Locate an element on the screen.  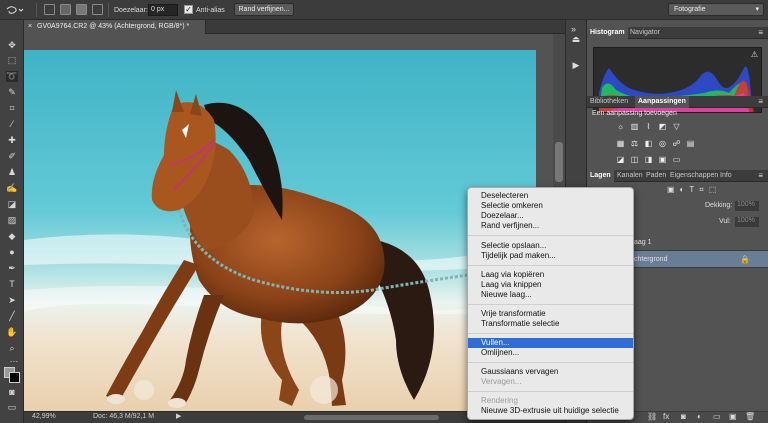
add-to-selection-icon is located at coordinates (65, 9).